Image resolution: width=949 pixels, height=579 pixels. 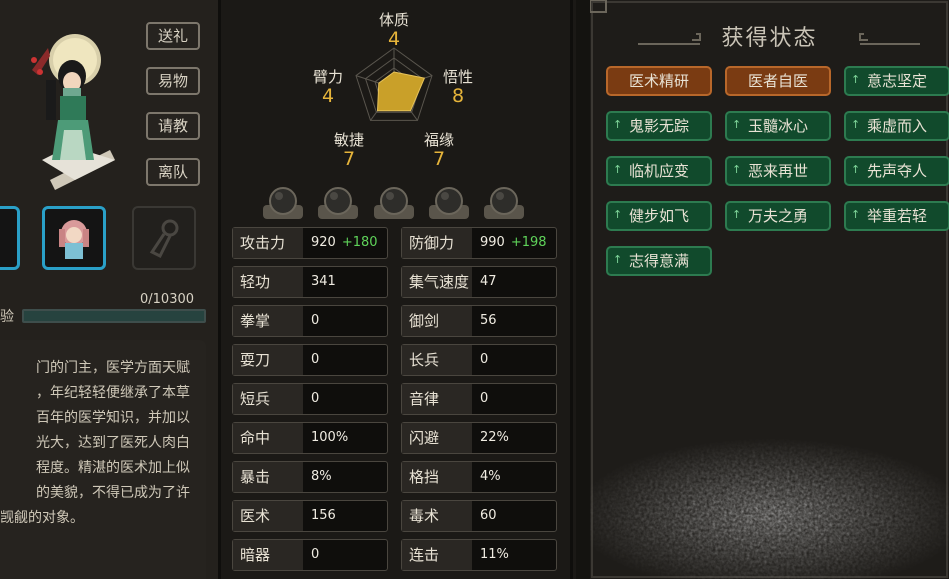 What do you see at coordinates (173, 81) in the screenshot?
I see `trade-button: 易物` at bounding box center [173, 81].